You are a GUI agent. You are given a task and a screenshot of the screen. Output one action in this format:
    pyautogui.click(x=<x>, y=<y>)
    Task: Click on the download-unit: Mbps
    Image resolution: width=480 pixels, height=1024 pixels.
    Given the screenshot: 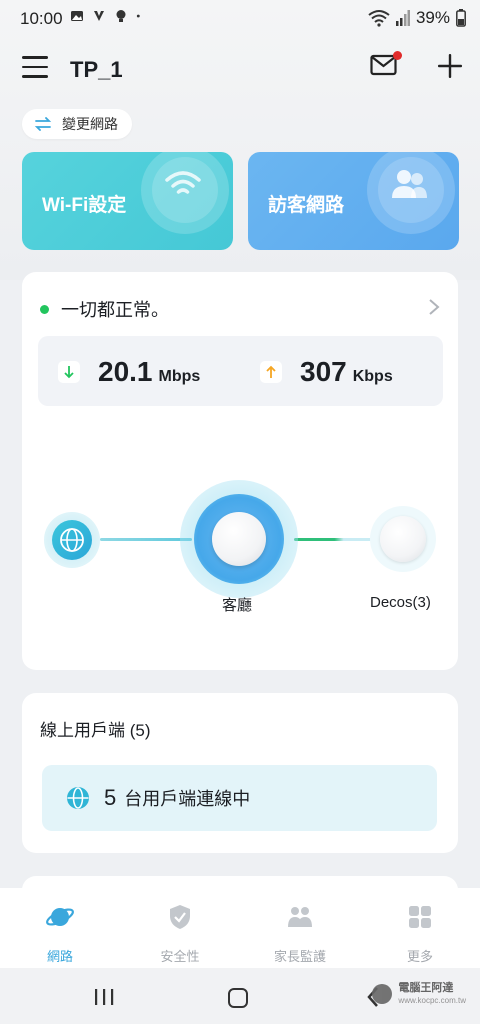 What is the action you would take?
    pyautogui.click(x=179, y=376)
    